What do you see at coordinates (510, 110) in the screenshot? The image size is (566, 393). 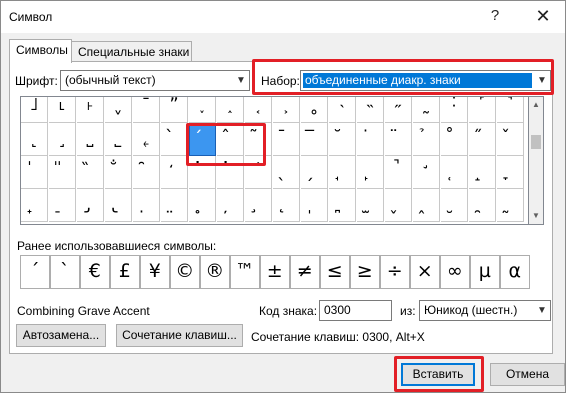 I see `symbol-cell: ˺` at bounding box center [510, 110].